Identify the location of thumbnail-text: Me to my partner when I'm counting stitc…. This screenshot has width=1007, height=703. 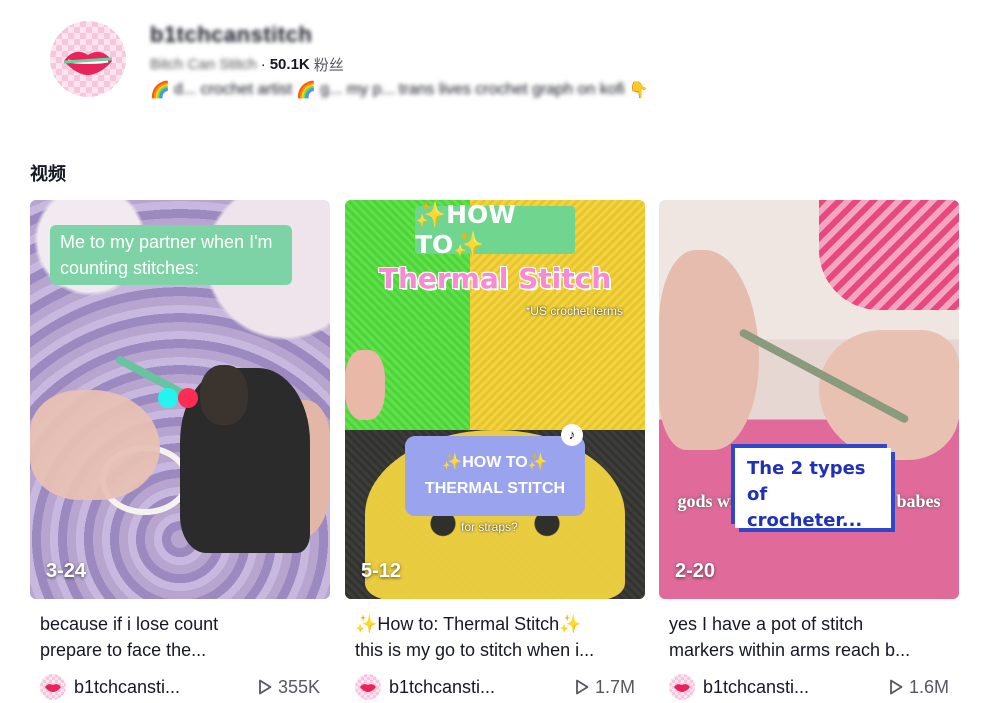
(171, 255).